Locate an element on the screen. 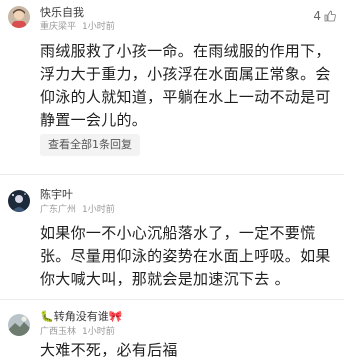 This screenshot has width=344, height=364. thumbs-up-icon is located at coordinates (330, 16).